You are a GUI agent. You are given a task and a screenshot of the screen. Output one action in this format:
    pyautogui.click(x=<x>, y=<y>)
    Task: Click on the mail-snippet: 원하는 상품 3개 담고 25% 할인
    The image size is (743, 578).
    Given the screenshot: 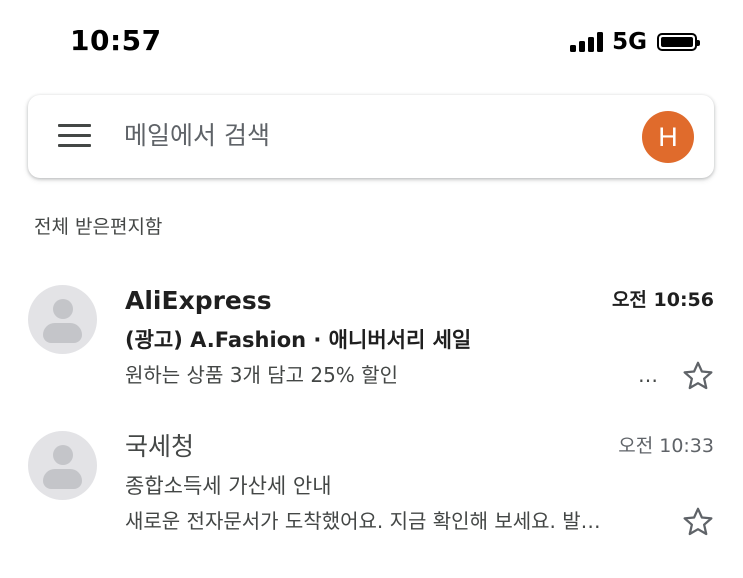 What is the action you would take?
    pyautogui.click(x=261, y=375)
    